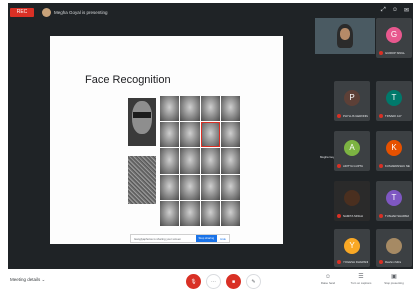  I want to click on presenter-indicator: Megha Goyal is presenting, so click(75, 12).